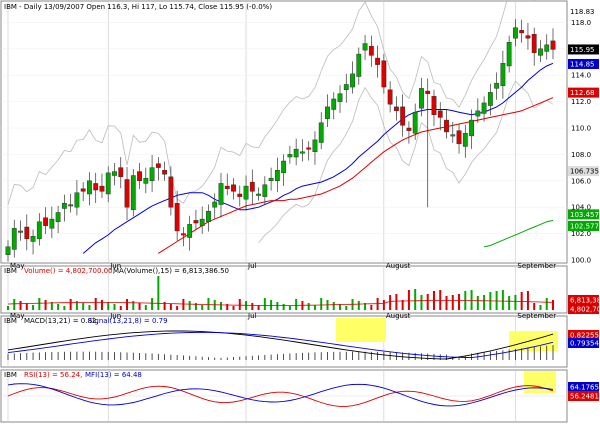 This screenshot has height=428, width=600. What do you see at coordinates (115, 266) in the screenshot?
I see `month-label: Jun` at bounding box center [115, 266].